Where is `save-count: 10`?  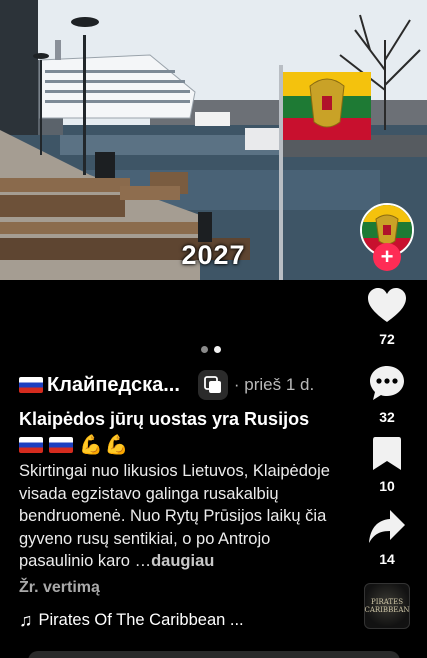
save-count: 10 is located at coordinates (387, 486).